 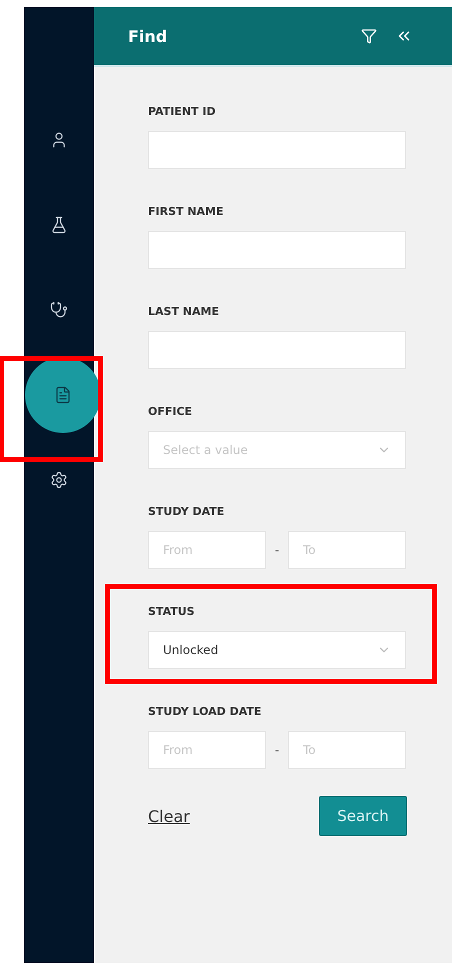 What do you see at coordinates (169, 816) in the screenshot?
I see `clear-link: Clear` at bounding box center [169, 816].